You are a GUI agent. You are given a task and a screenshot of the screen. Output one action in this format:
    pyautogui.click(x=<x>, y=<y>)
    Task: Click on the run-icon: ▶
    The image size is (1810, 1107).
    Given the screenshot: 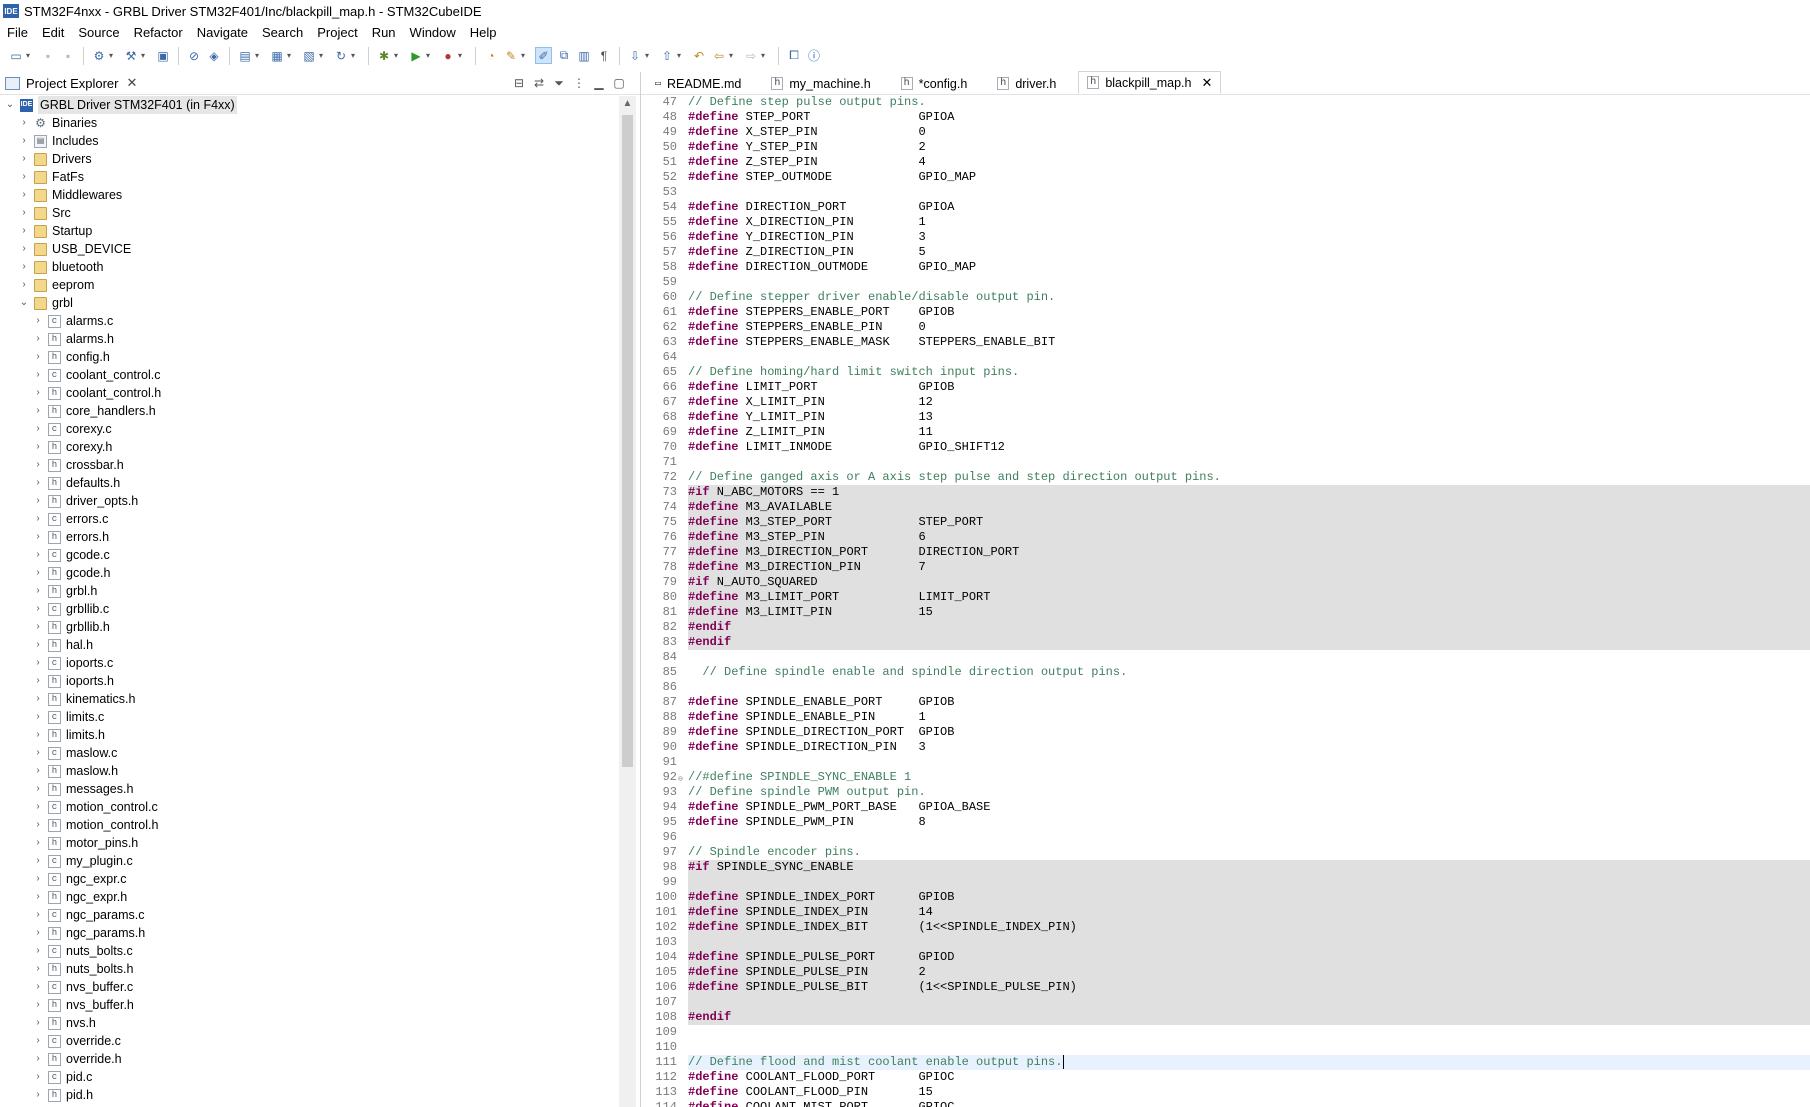 What is the action you would take?
    pyautogui.click(x=416, y=56)
    